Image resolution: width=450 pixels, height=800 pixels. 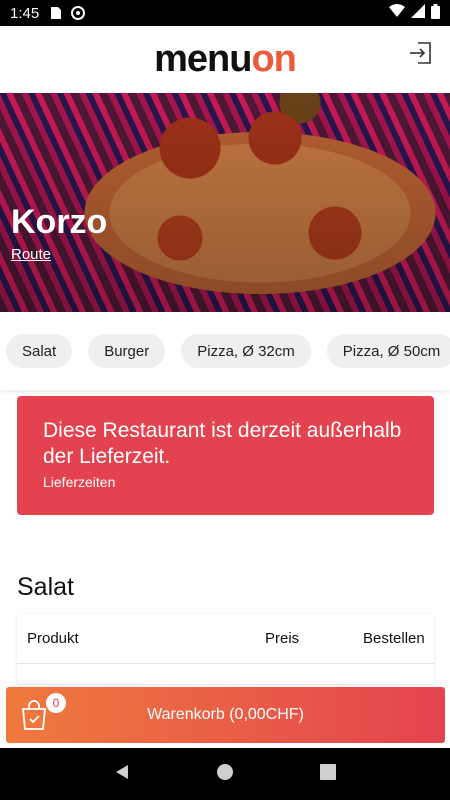 What do you see at coordinates (34, 715) in the screenshot?
I see `shopping-bag-icon` at bounding box center [34, 715].